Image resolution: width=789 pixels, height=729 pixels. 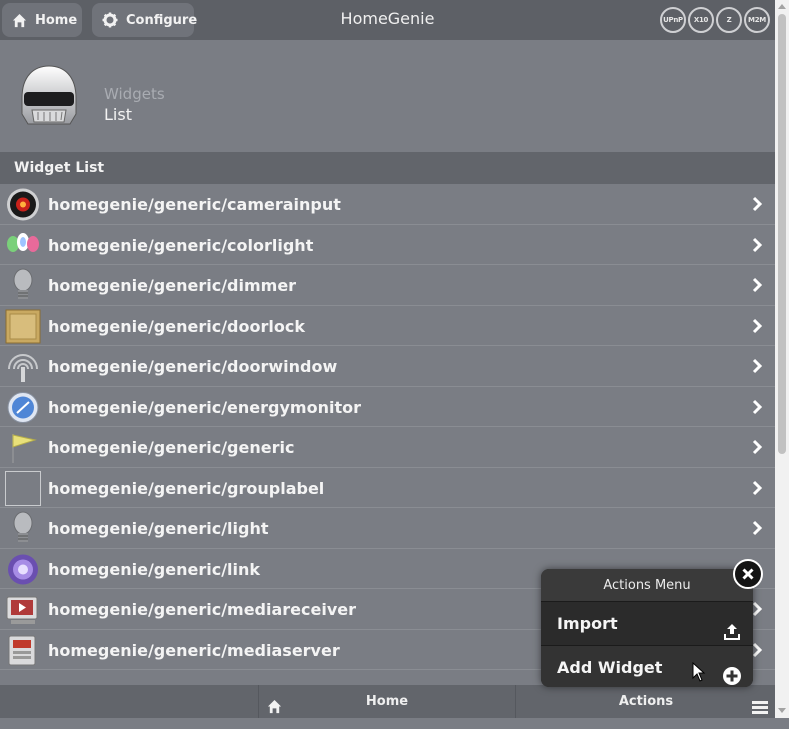 What do you see at coordinates (587, 623) in the screenshot?
I see `import-label: Import` at bounding box center [587, 623].